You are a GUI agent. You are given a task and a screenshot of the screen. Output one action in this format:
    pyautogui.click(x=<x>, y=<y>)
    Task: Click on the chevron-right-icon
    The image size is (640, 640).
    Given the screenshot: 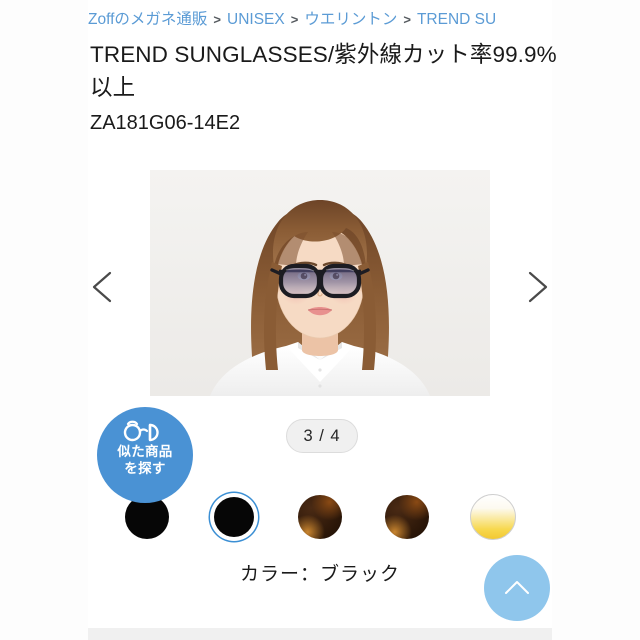 What is the action you would take?
    pyautogui.click(x=538, y=287)
    